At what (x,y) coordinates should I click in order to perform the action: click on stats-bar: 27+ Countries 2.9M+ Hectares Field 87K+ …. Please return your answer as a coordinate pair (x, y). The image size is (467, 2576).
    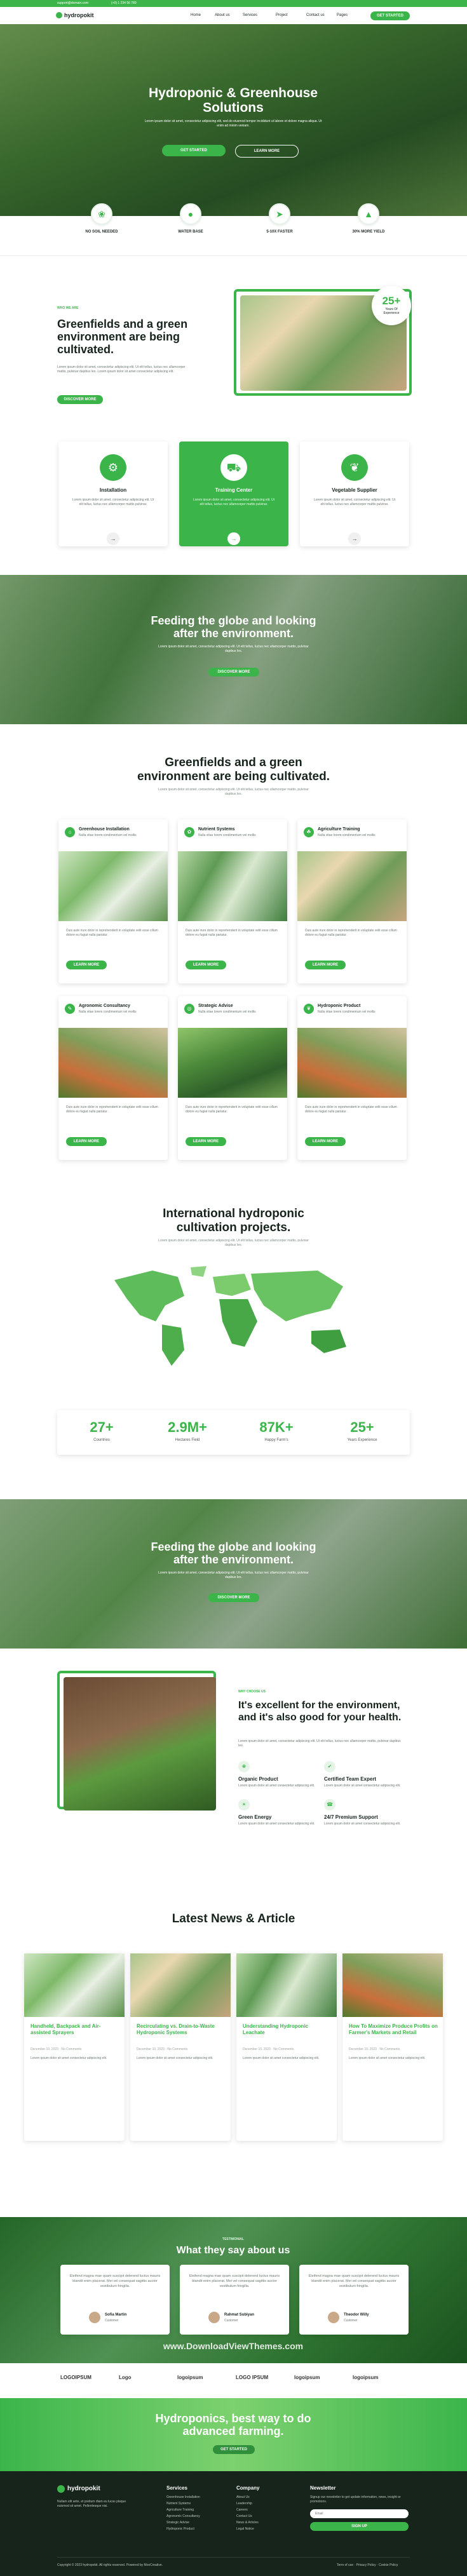
    Looking at the image, I should click on (233, 1432).